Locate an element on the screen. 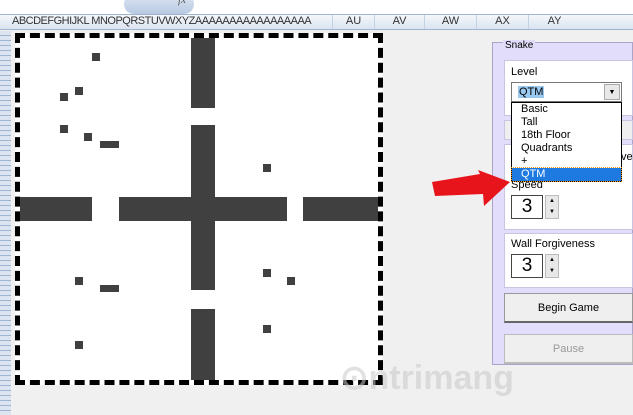  option-plus: + is located at coordinates (566, 161).